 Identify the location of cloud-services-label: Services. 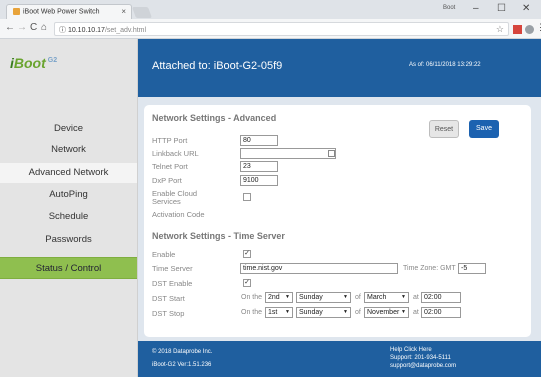
(166, 201).